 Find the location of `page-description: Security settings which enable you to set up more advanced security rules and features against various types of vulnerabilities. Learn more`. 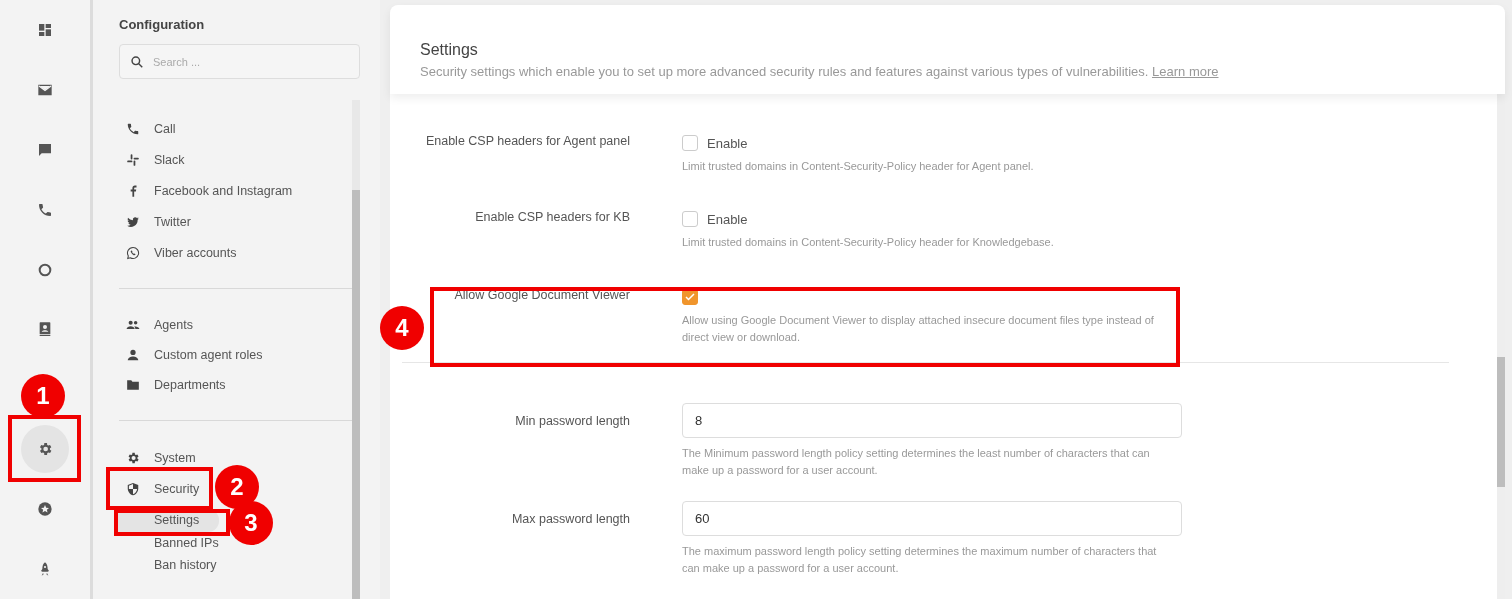

page-description: Security settings which enable you to set up more advanced security rules and features against various types of vulnerabilities. Learn more is located at coordinates (820, 71).